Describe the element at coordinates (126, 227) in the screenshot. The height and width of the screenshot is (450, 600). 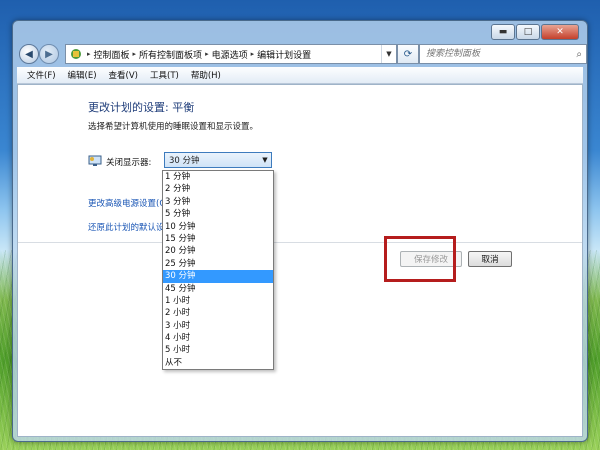
I see `restore-defaults-link: 还原此计划的默认设` at that location.